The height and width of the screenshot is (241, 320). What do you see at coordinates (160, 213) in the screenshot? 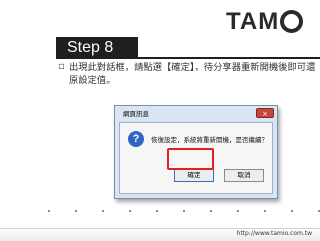
I see `decorative-dots` at bounding box center [160, 213].